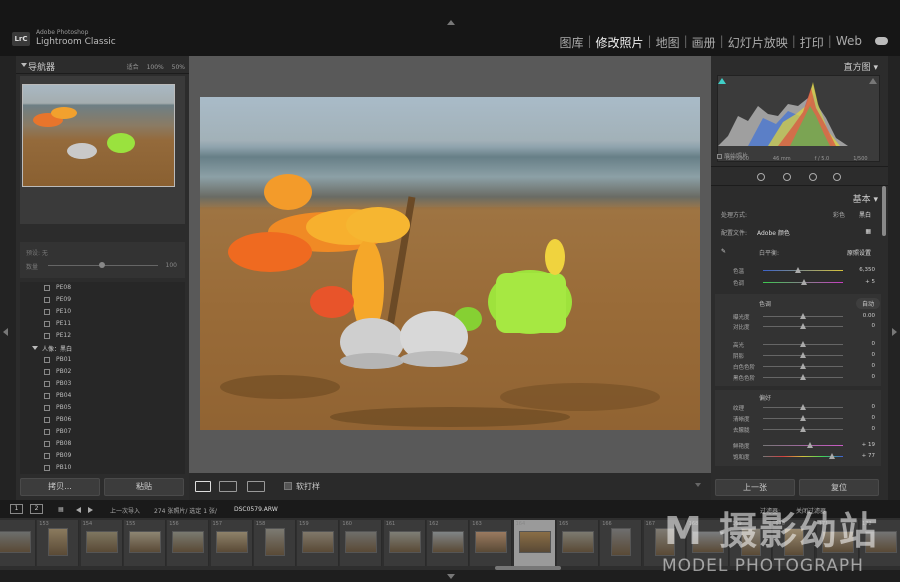 This screenshot has height=582, width=900. What do you see at coordinates (621, 543) in the screenshot?
I see `filmstrip-cell: 166` at bounding box center [621, 543].